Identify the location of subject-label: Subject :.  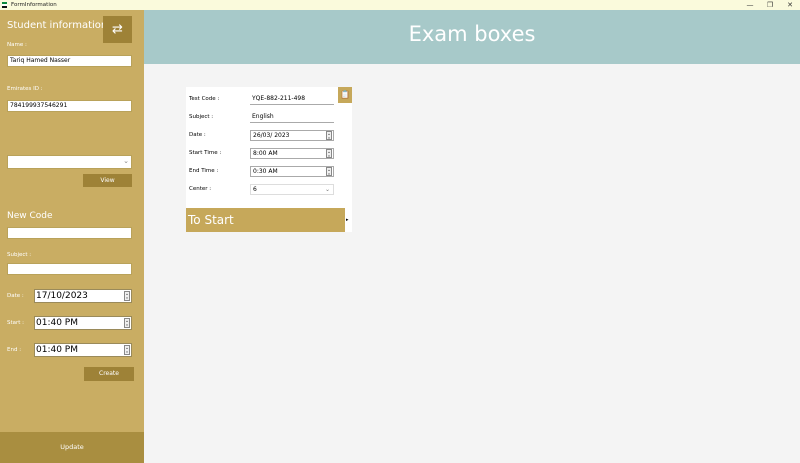
(19, 255).